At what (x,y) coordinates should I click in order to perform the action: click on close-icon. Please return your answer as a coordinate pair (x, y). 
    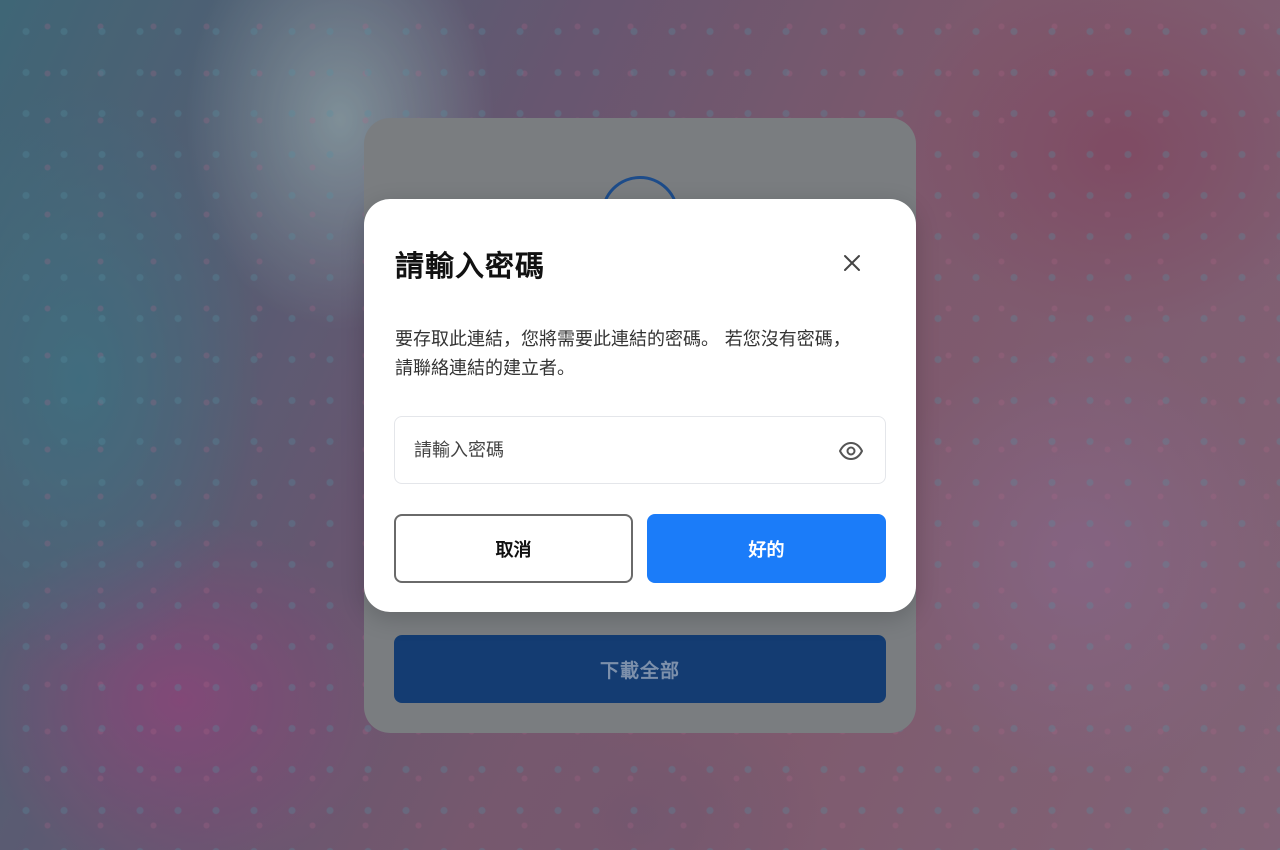
    Looking at the image, I should click on (852, 263).